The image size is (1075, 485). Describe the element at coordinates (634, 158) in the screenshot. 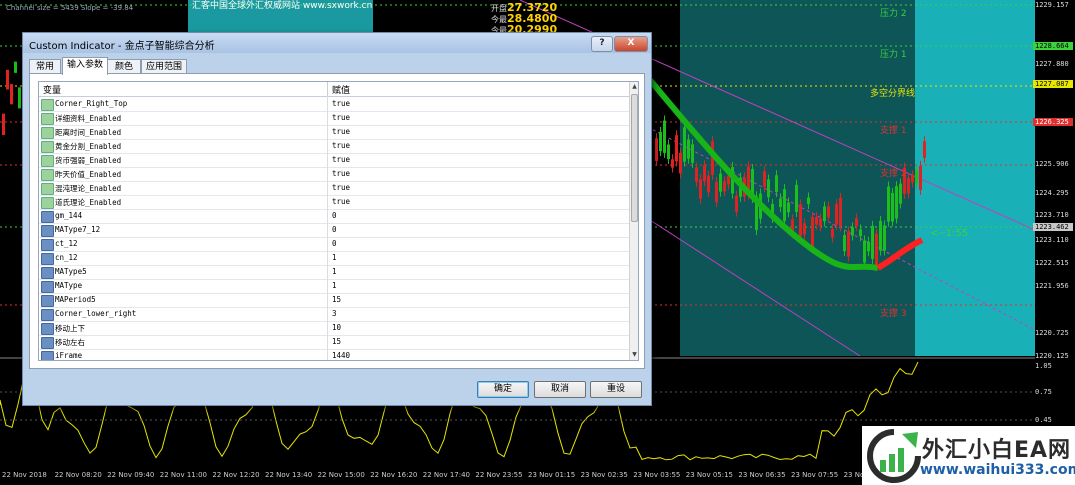

I see `scroll-thumb` at that location.